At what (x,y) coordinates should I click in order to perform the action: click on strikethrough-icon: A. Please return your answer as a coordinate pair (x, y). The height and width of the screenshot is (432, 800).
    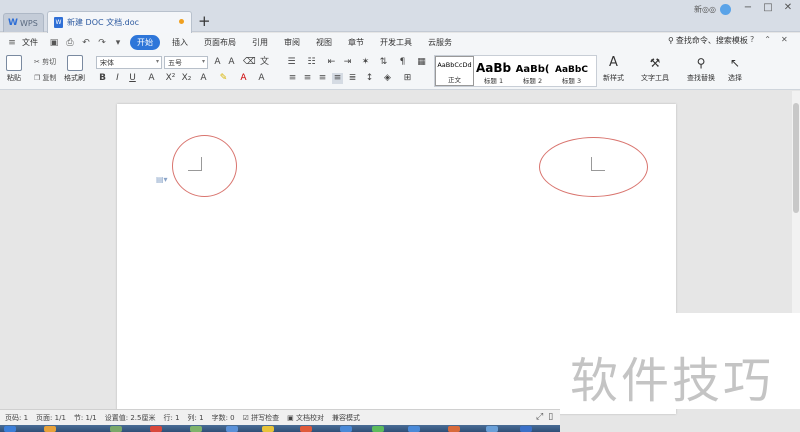
    Looking at the image, I should click on (151, 78).